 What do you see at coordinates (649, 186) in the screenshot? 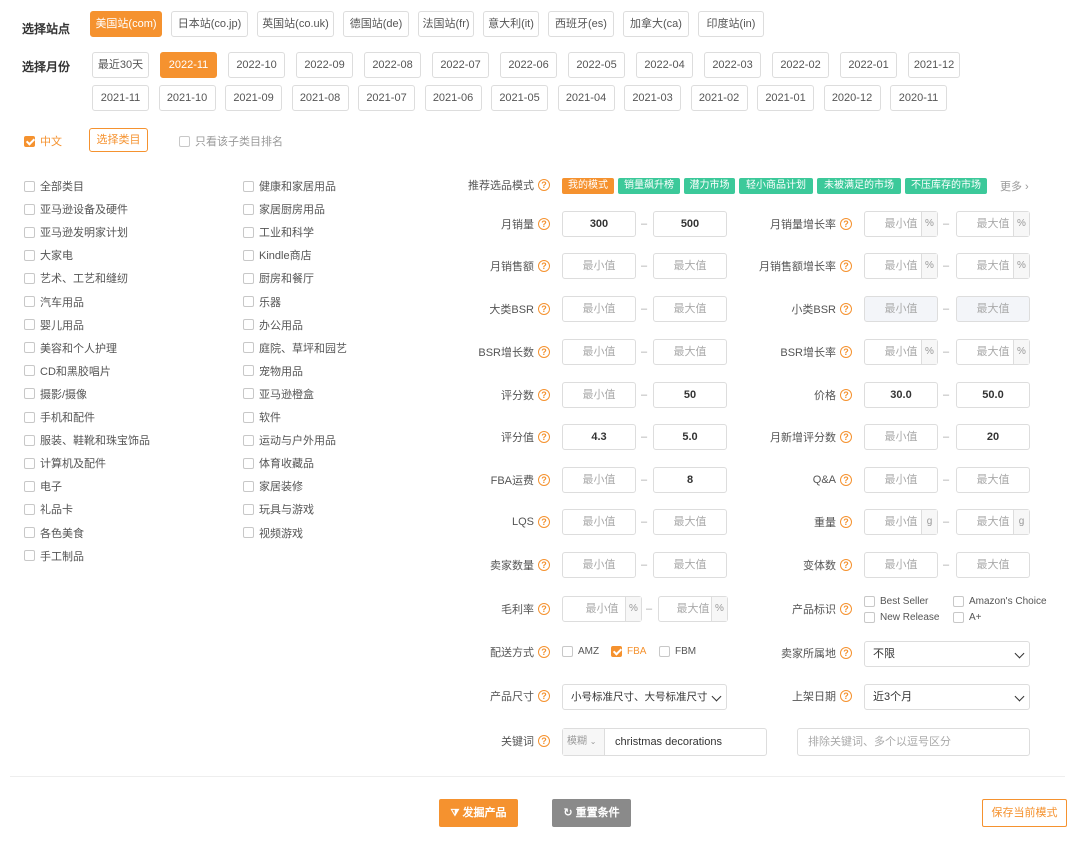
I see `mode-tag: 销量飙升榜` at bounding box center [649, 186].